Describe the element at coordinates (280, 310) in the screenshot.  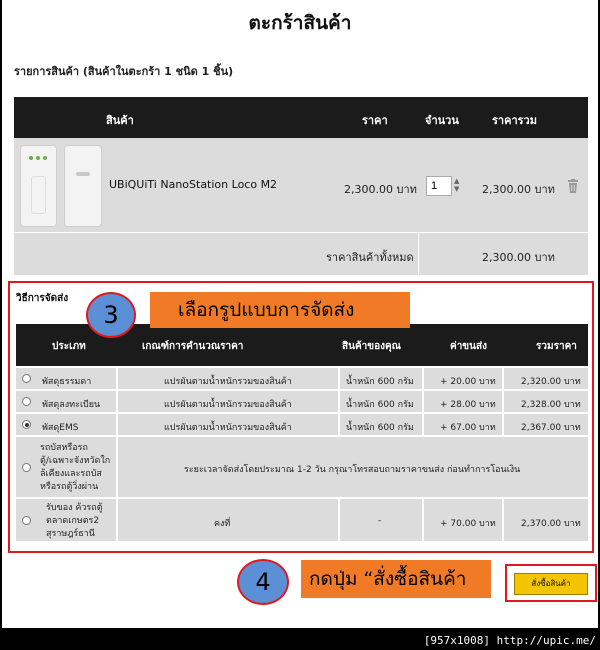
I see `step3-banner: เลือกรูปแบบการจัดส่ง` at that location.